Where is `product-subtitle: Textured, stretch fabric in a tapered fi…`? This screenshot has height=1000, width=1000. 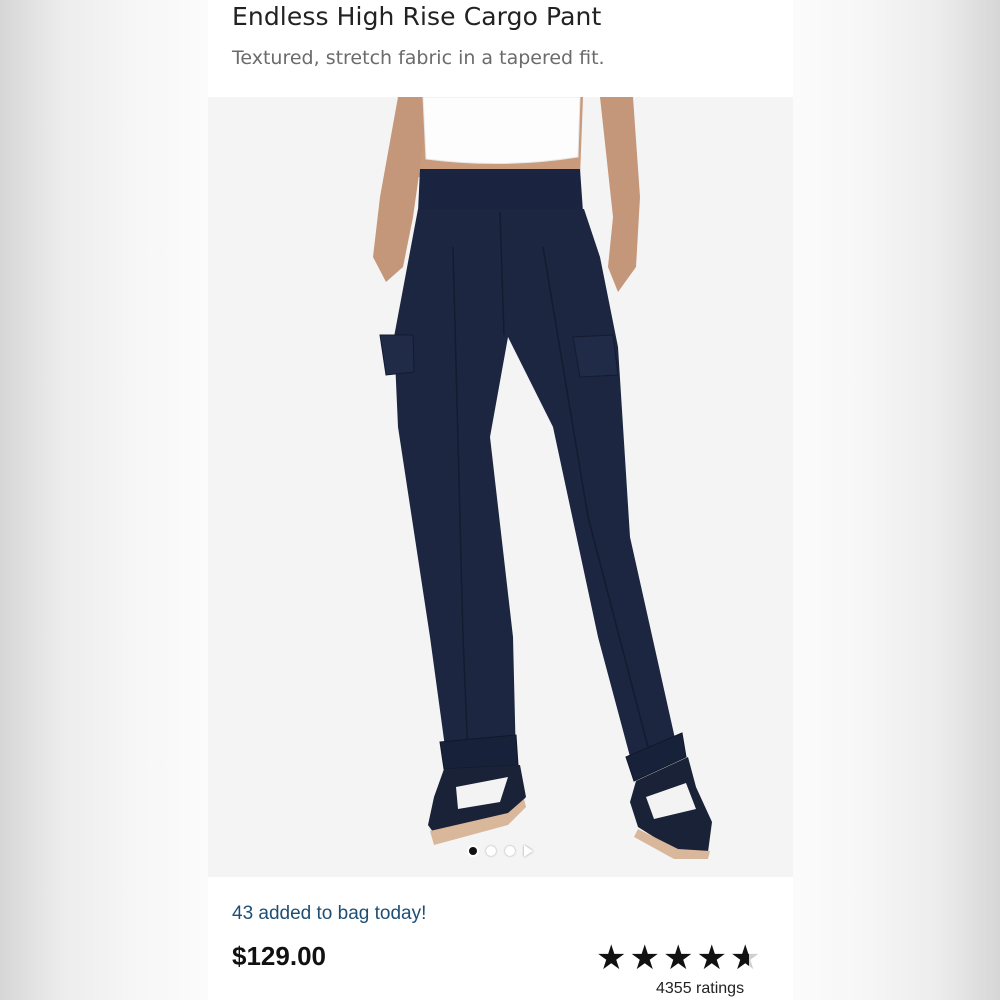
product-subtitle: Textured, stretch fabric in a tapered fi… is located at coordinates (418, 58).